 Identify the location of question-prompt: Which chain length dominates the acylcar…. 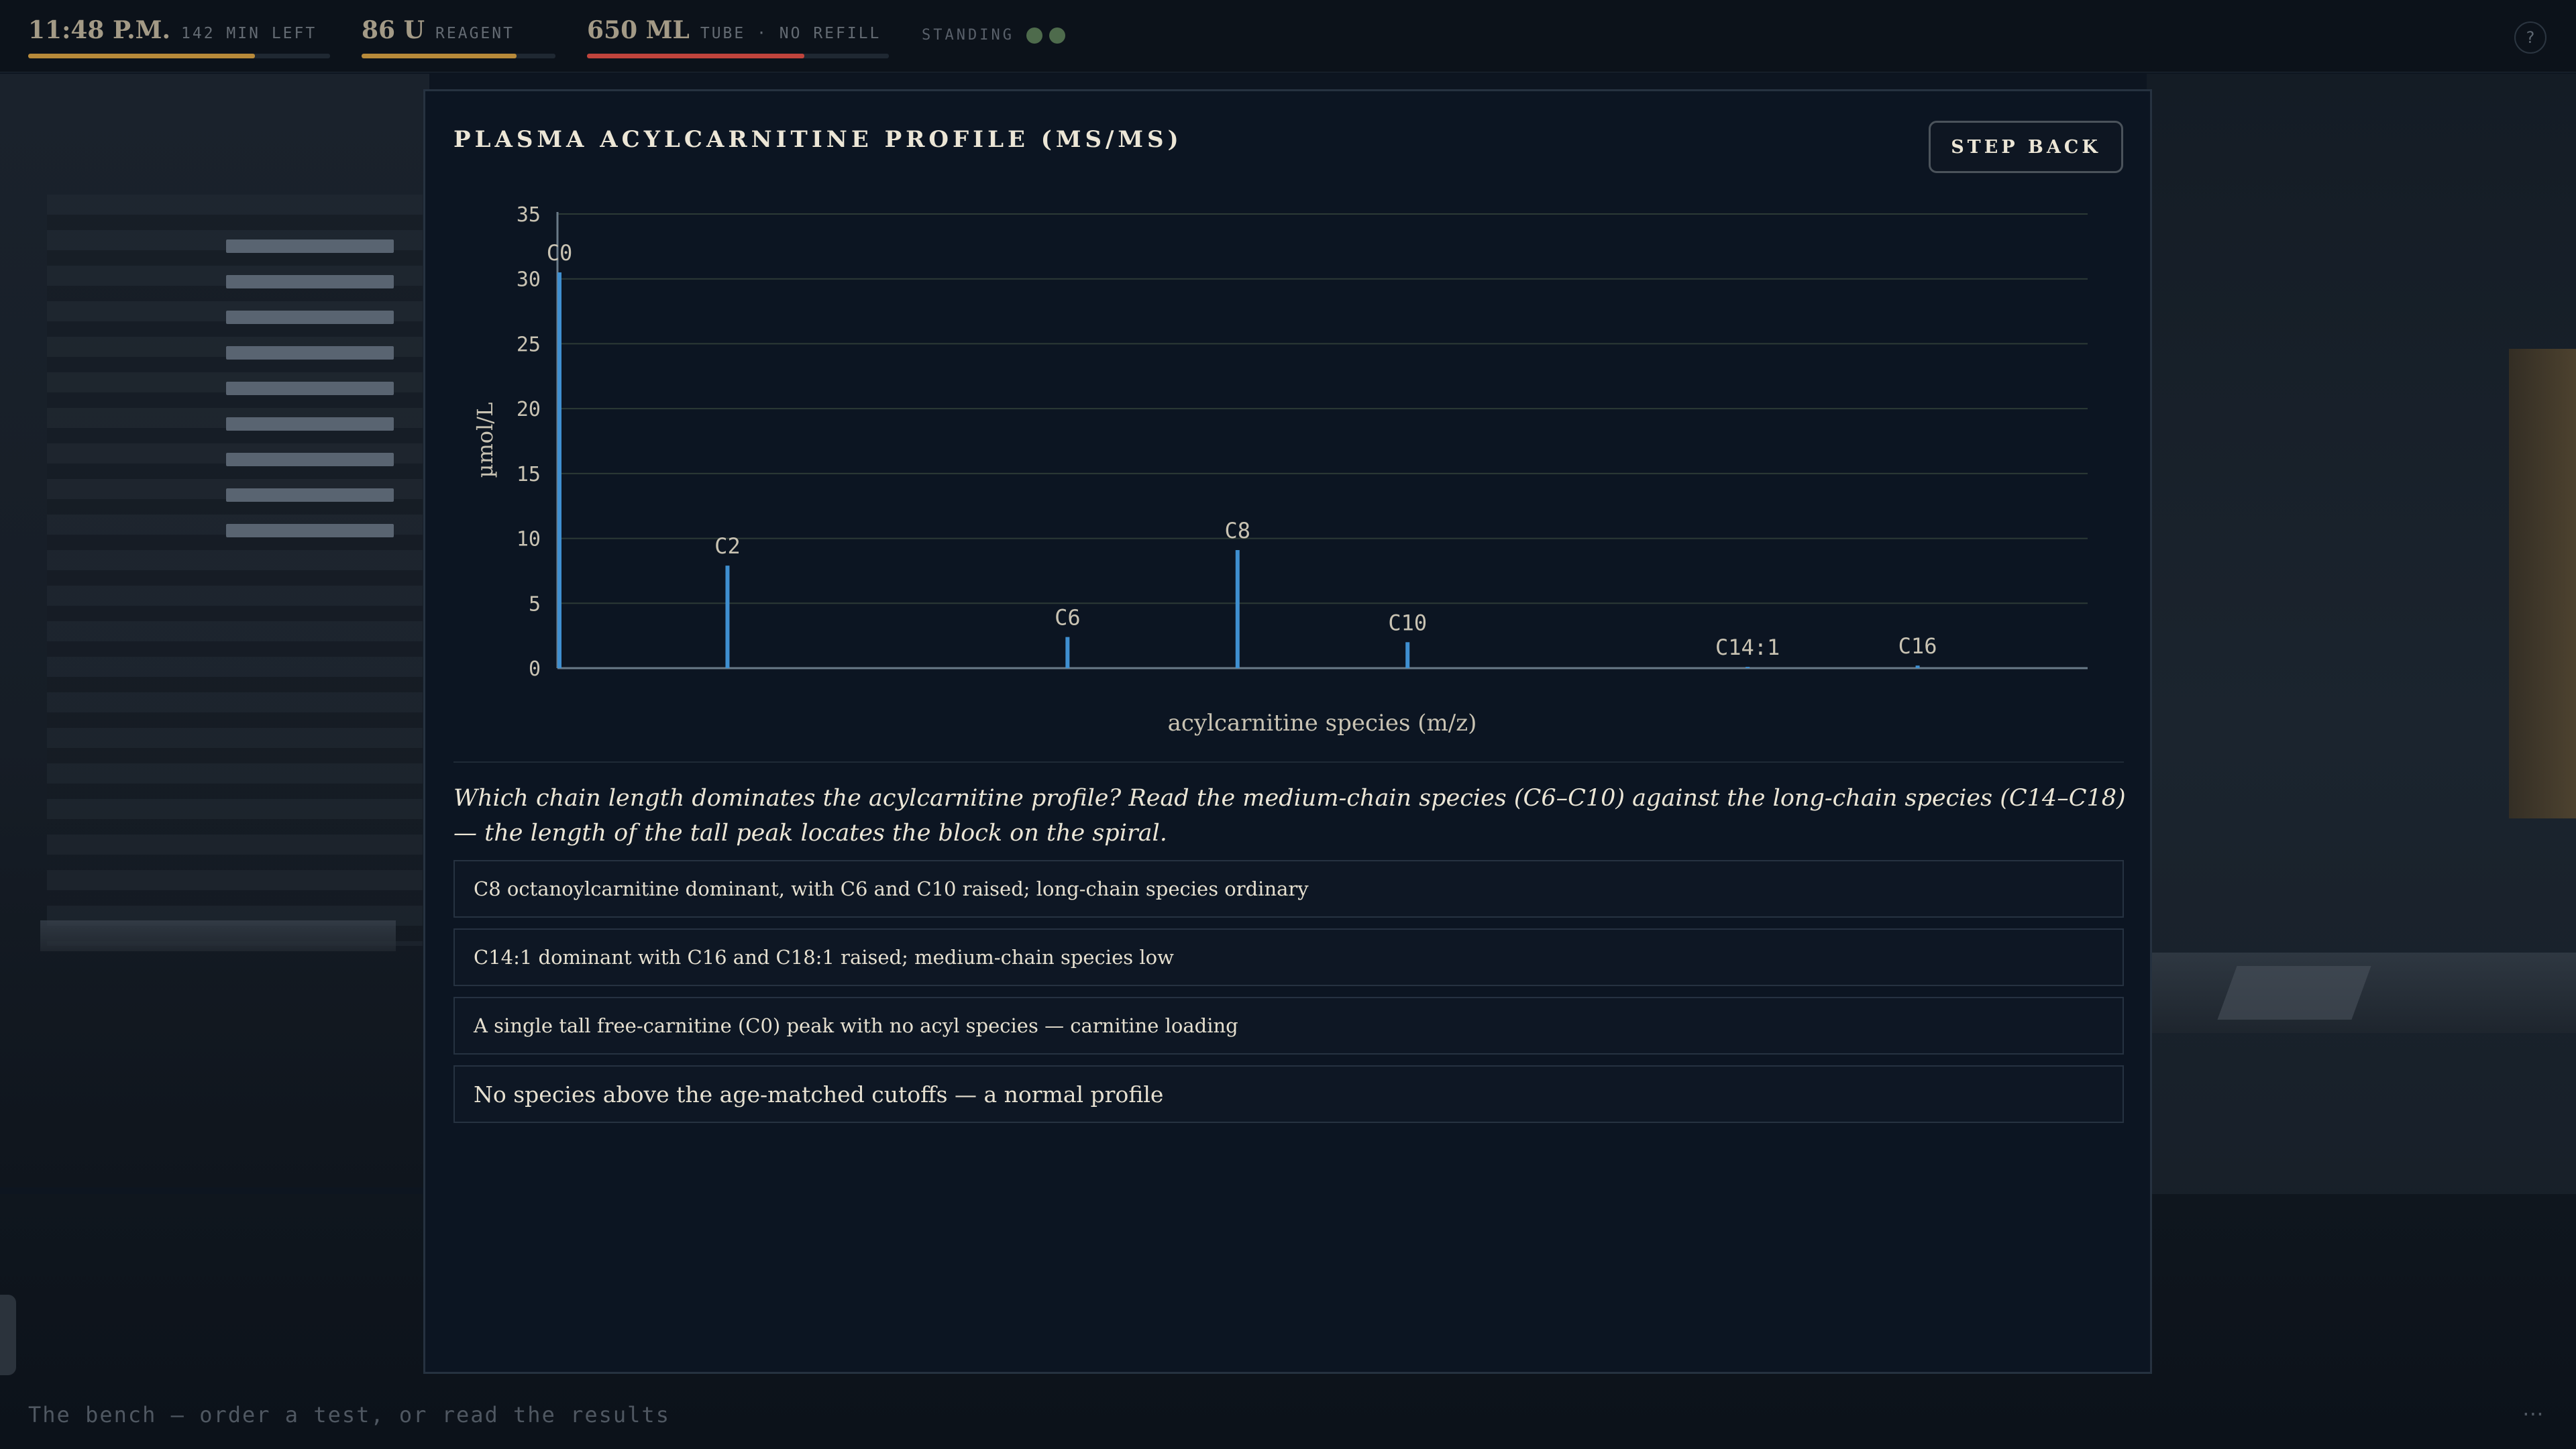
(1289, 816).